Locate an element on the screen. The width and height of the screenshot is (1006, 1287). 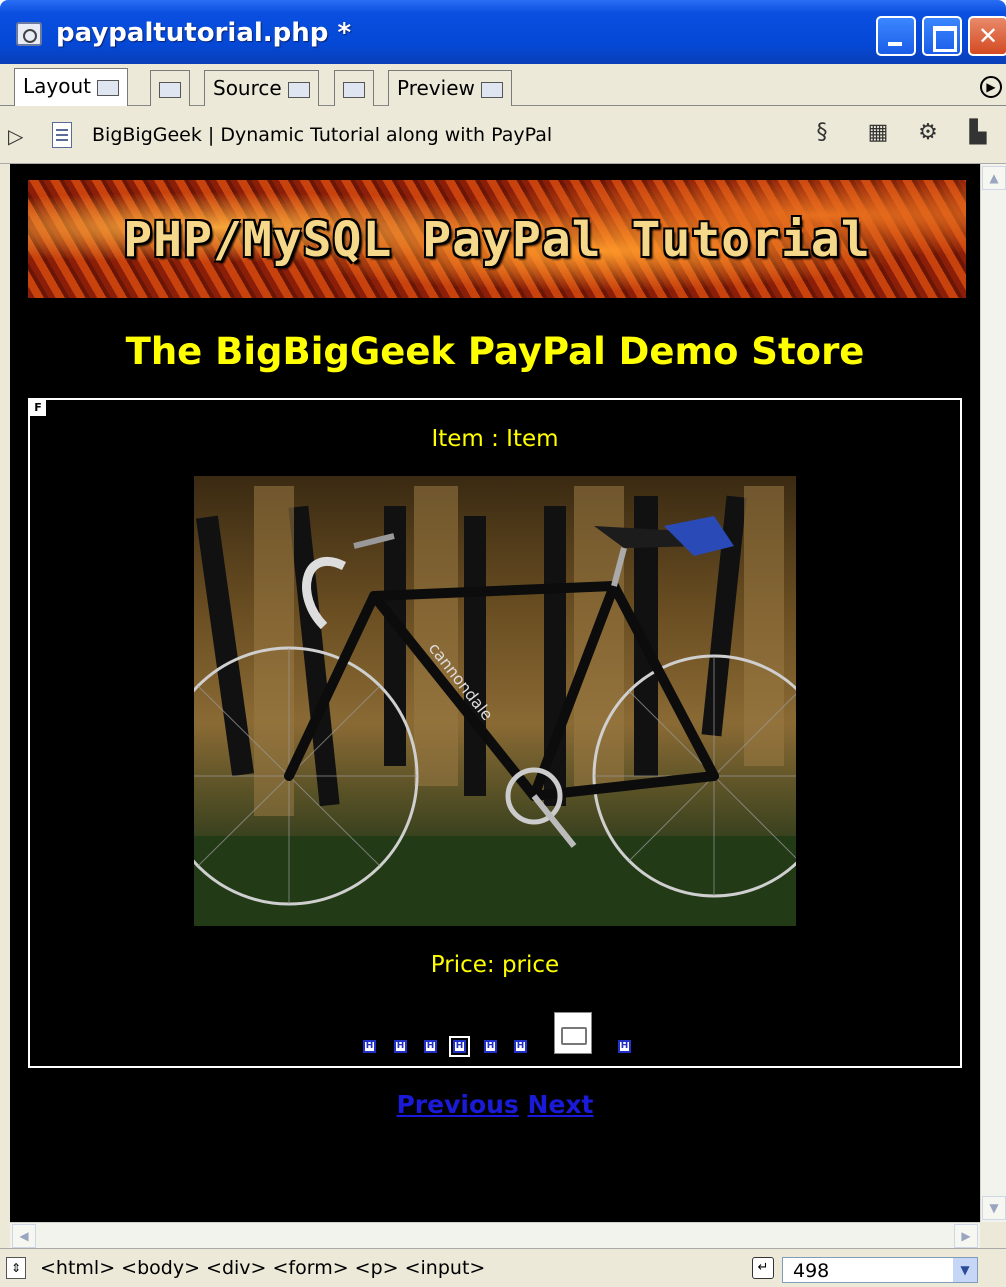
source-view-icon is located at coordinates (298, 89).